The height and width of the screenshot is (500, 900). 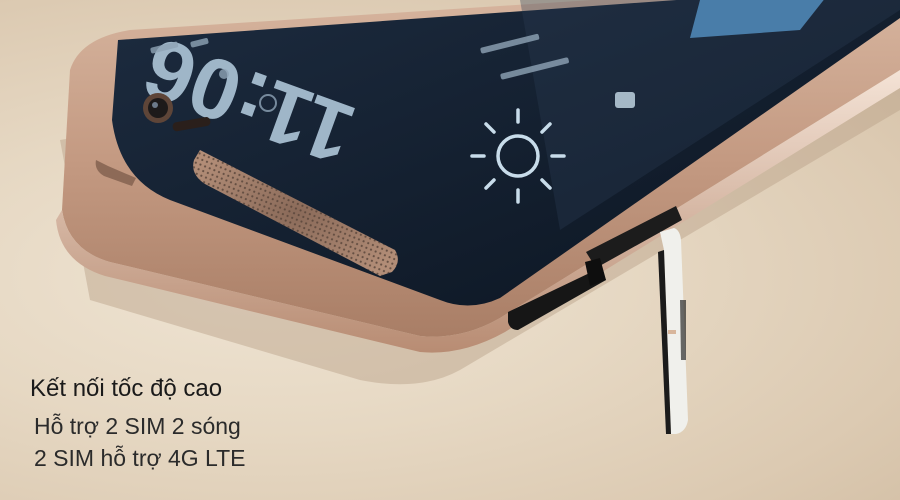 What do you see at coordinates (137, 426) in the screenshot?
I see `caption-line-1: Hỗ trợ 2 SIM 2 sóng` at bounding box center [137, 426].